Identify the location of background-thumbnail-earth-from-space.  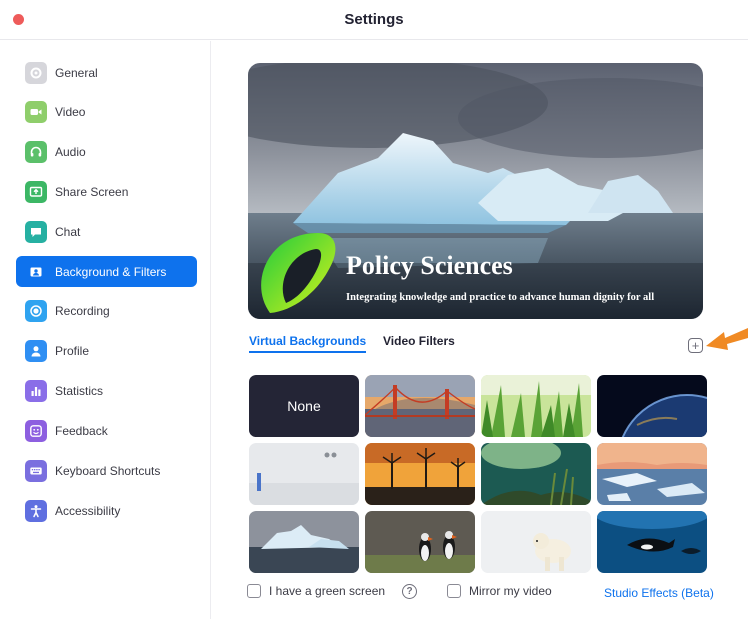
(652, 406).